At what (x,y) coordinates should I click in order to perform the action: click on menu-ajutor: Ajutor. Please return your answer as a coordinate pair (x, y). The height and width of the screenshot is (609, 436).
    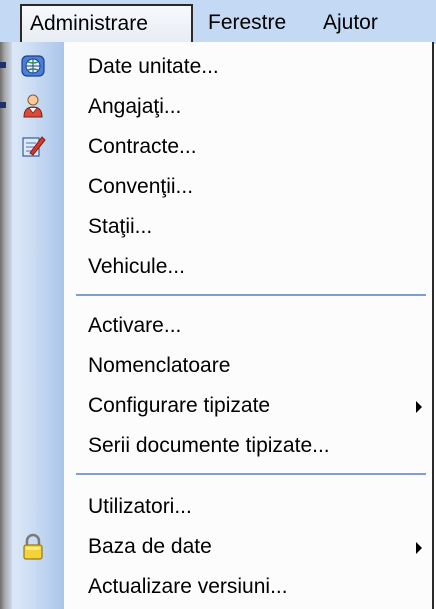
    Looking at the image, I should click on (350, 23).